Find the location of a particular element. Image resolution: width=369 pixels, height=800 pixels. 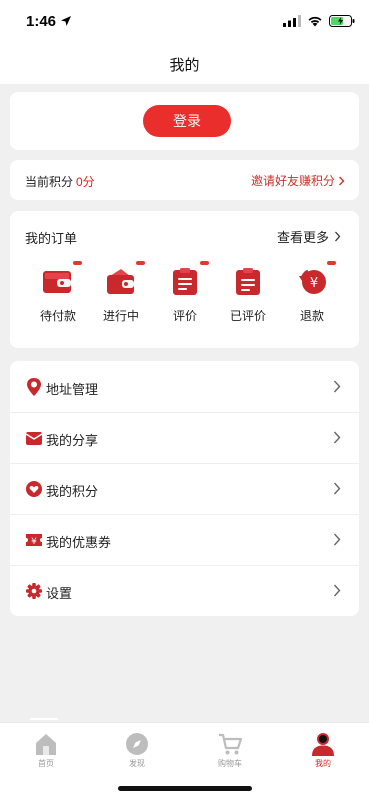

menu-item-coupons: ¥ 我的优惠券 is located at coordinates (184, 539).